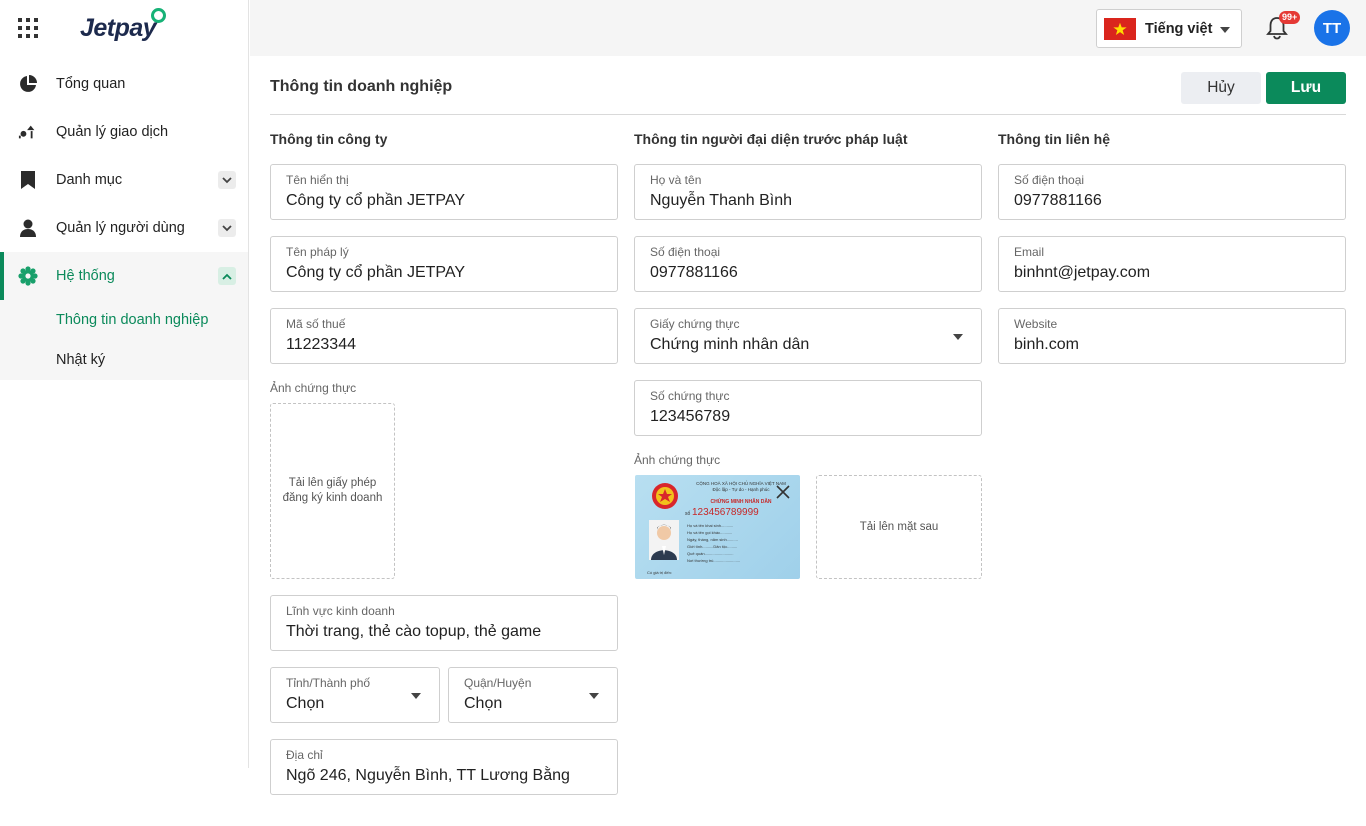  I want to click on pie-chart-icon, so click(28, 84).